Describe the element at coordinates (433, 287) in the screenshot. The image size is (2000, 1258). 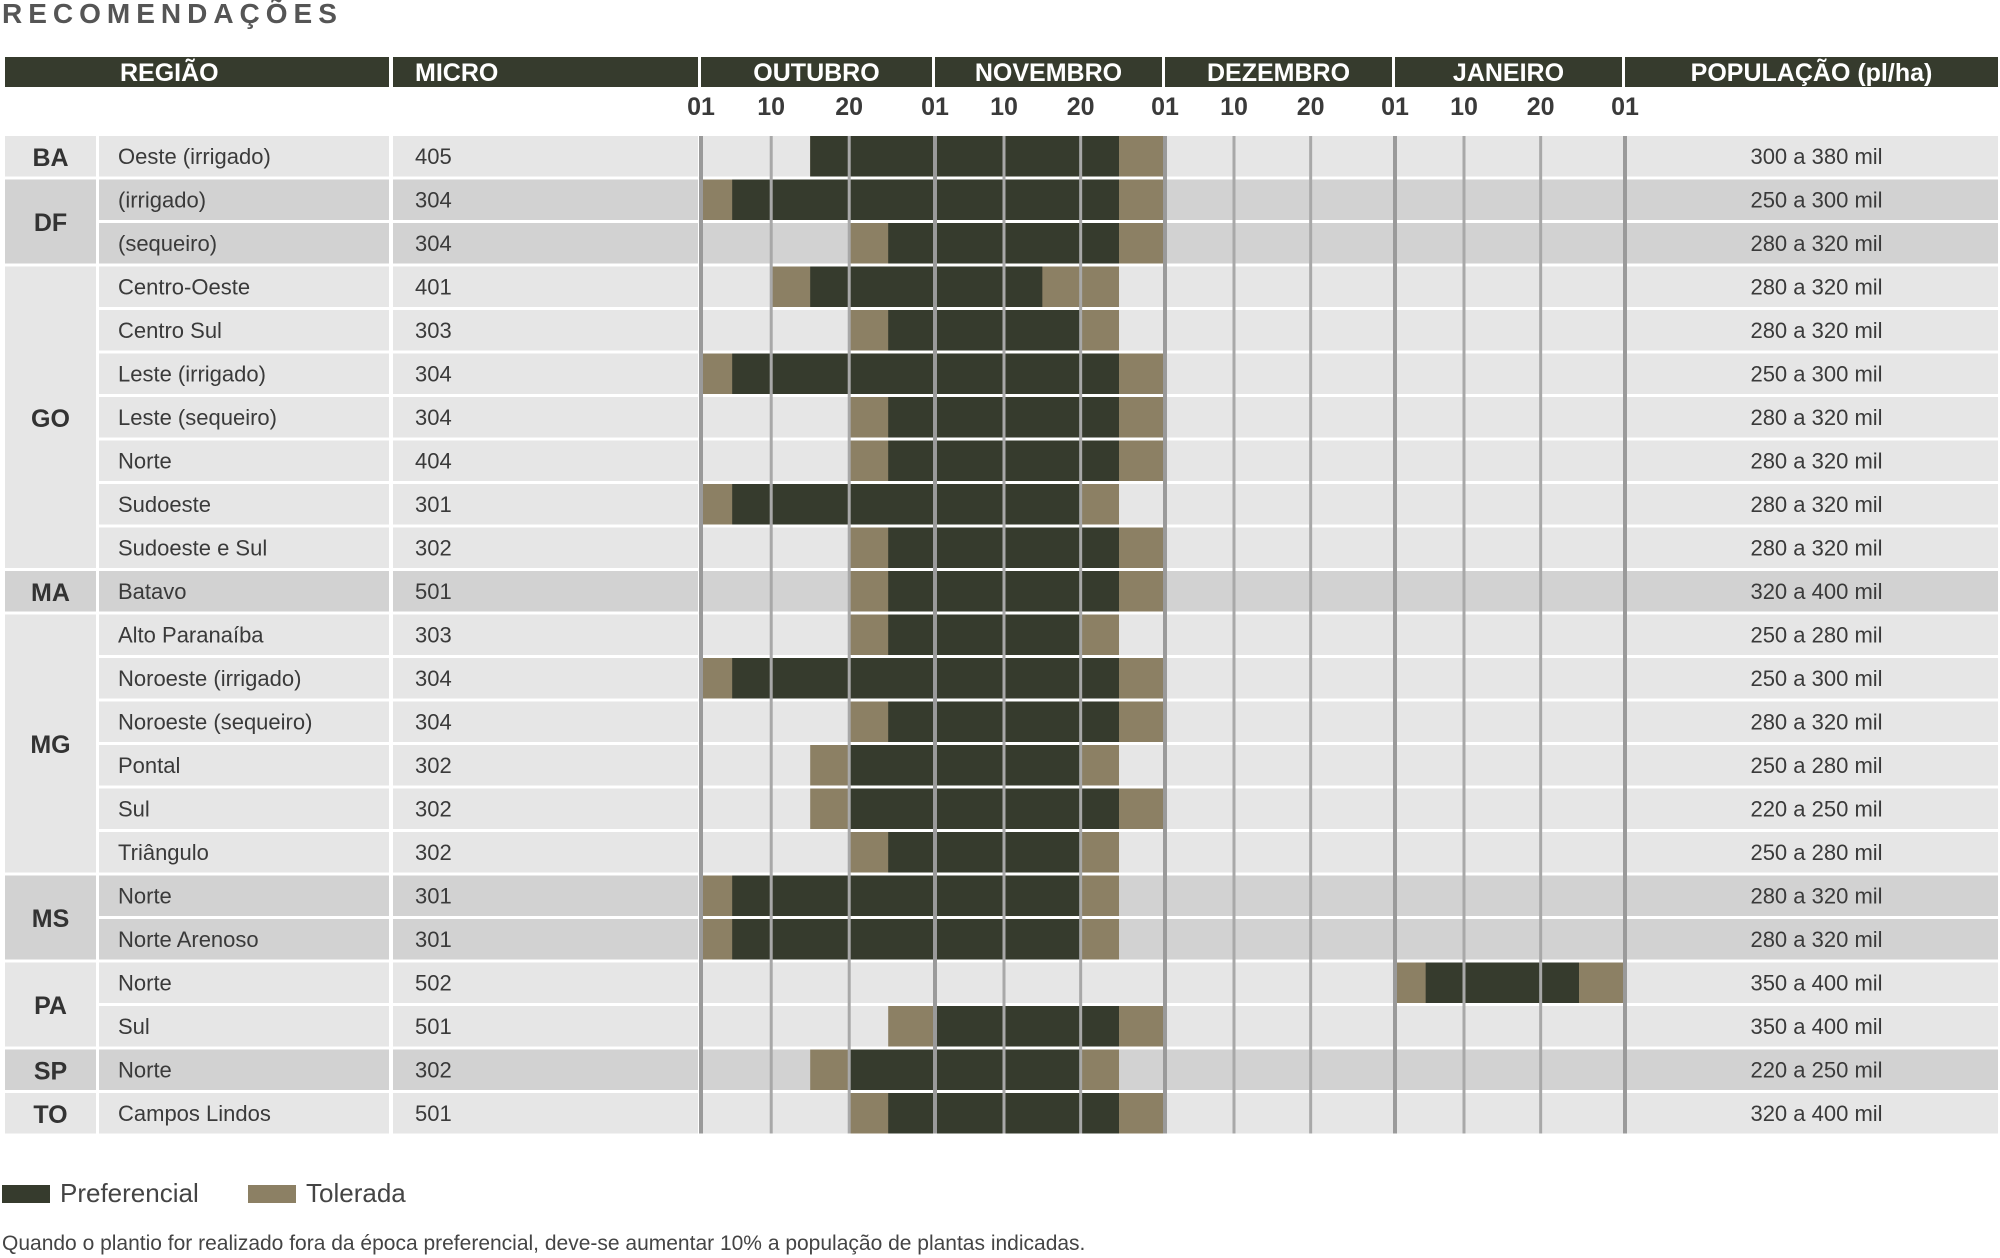
I see `micro-label: 401` at that location.